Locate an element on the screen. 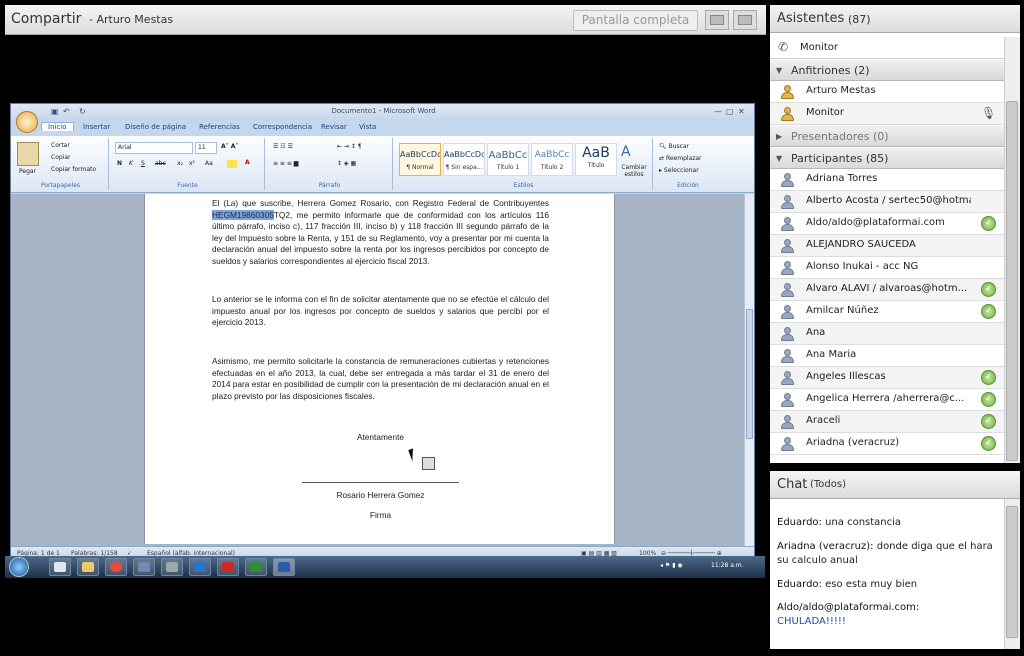 The height and width of the screenshot is (656, 1024). attendee-name: Monitor is located at coordinates (825, 112).